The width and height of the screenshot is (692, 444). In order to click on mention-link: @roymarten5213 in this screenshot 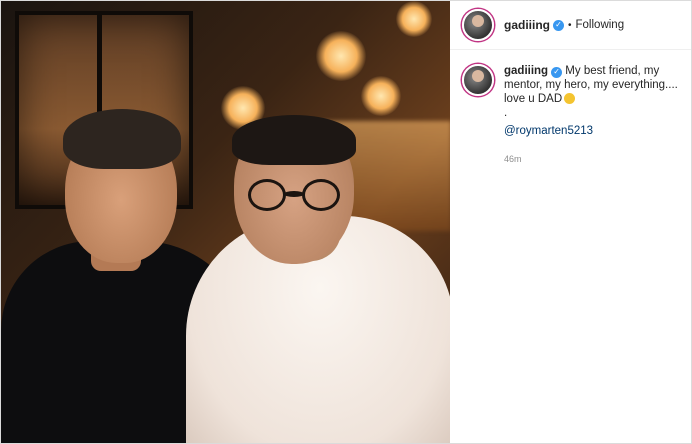, I will do `click(591, 131)`.